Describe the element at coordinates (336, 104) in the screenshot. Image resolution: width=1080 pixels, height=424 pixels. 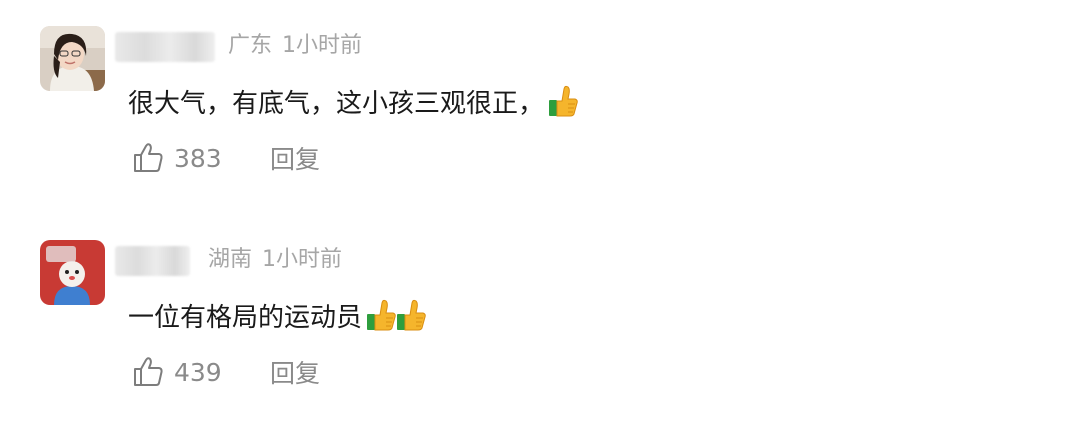
I see `comment-text-body: 很大气，有底气，这小孩三观很正，` at that location.